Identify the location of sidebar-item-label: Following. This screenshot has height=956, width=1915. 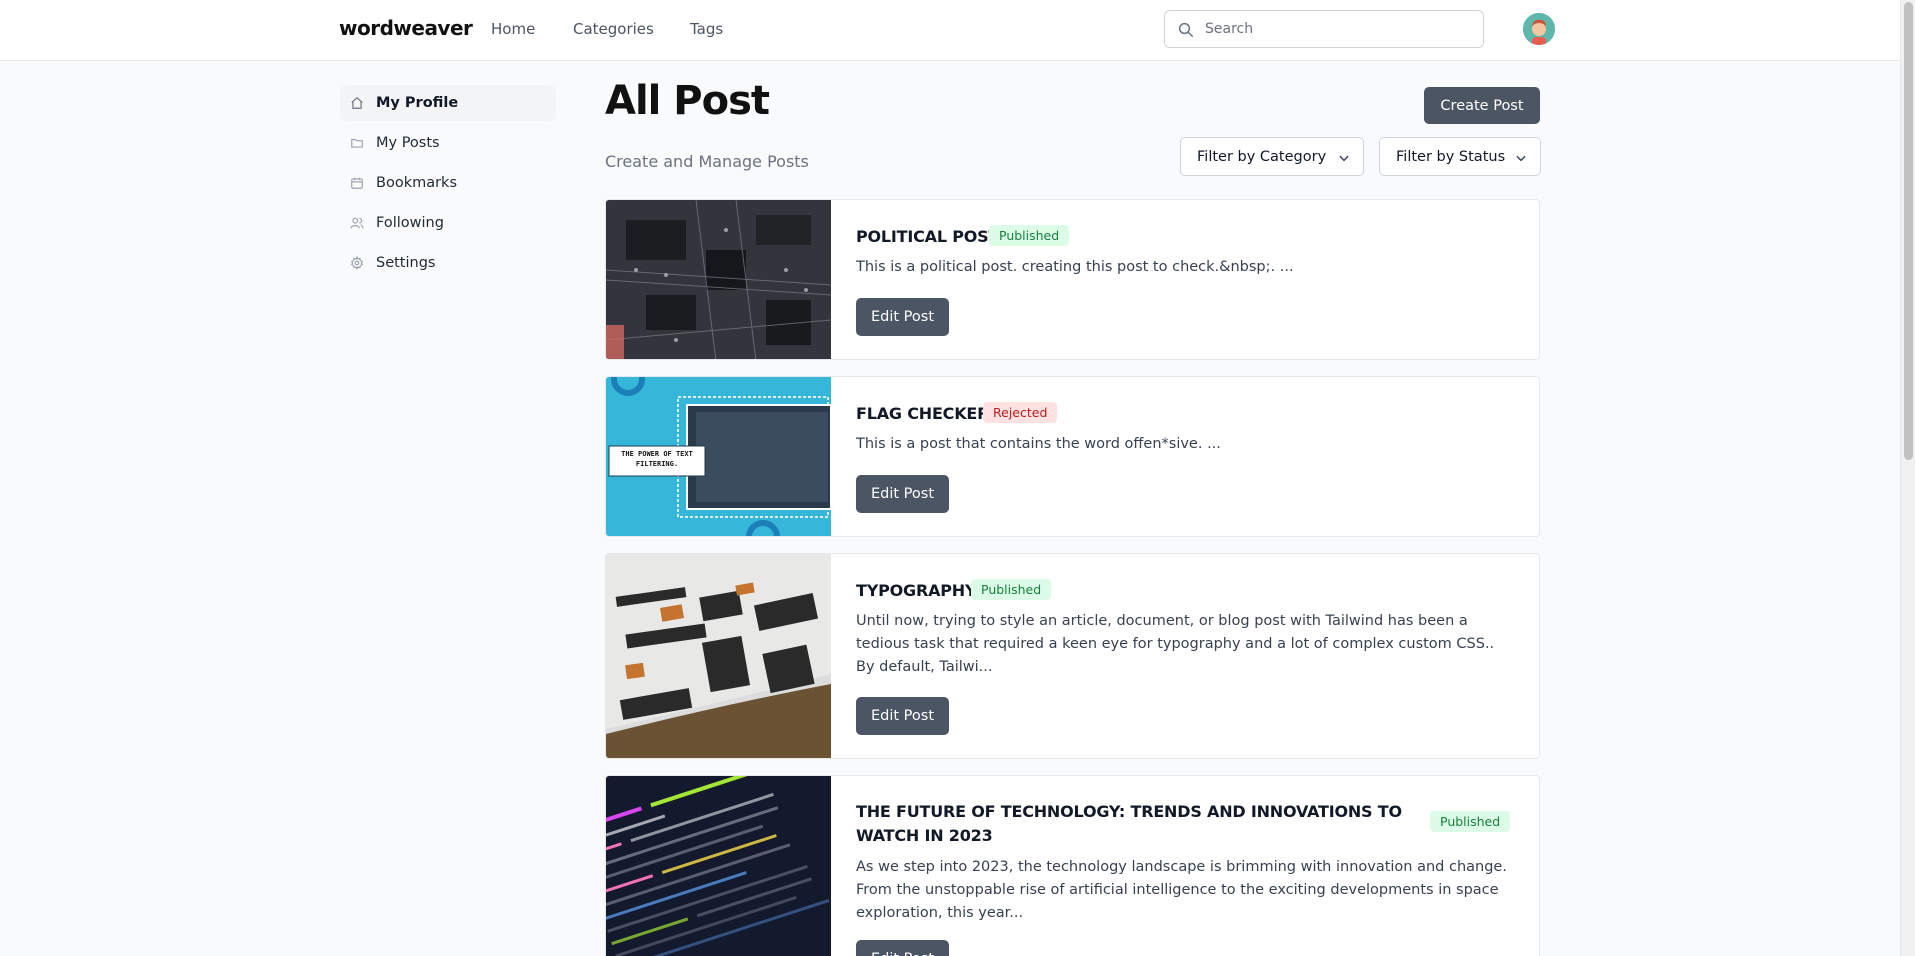
(410, 223).